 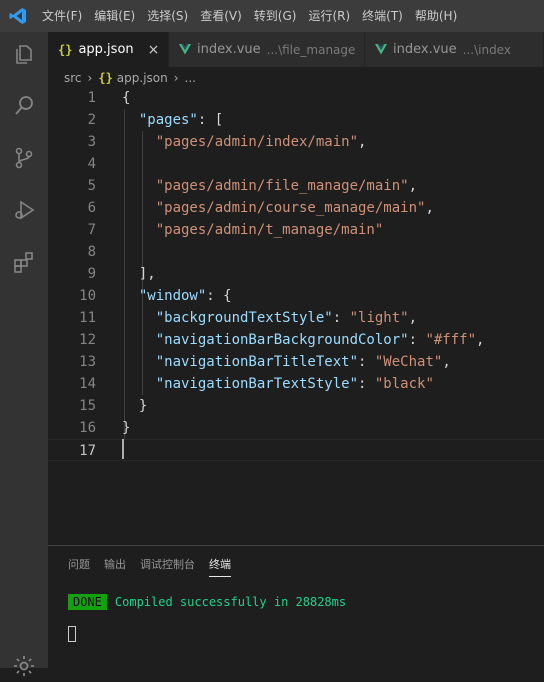 I want to click on menu-run: 运行(R), so click(x=329, y=16).